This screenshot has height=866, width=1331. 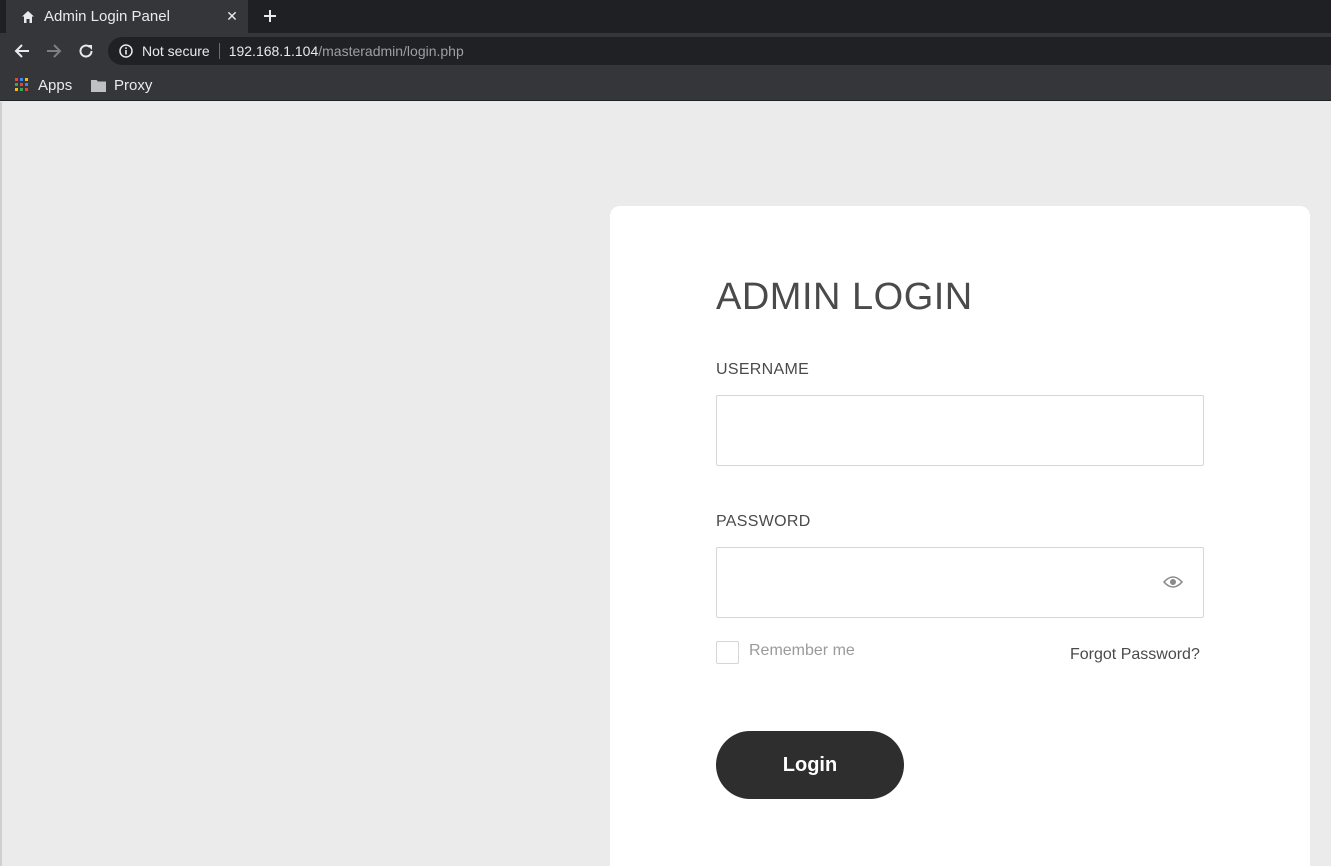 What do you see at coordinates (107, 16) in the screenshot?
I see `tab-title: Admin Login Panel` at bounding box center [107, 16].